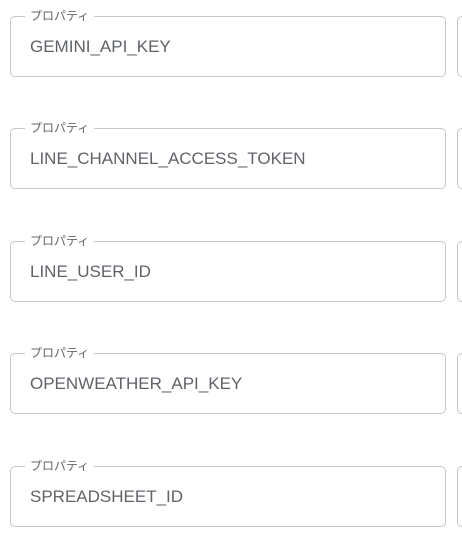 This screenshot has height=538, width=462. I want to click on property-field-1: プロパティ GEMINI_API_KEY, so click(228, 42).